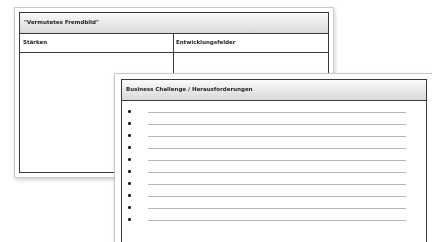  I want to click on fremdbild-title: "Vermutetes Fremdbild", so click(174, 23).